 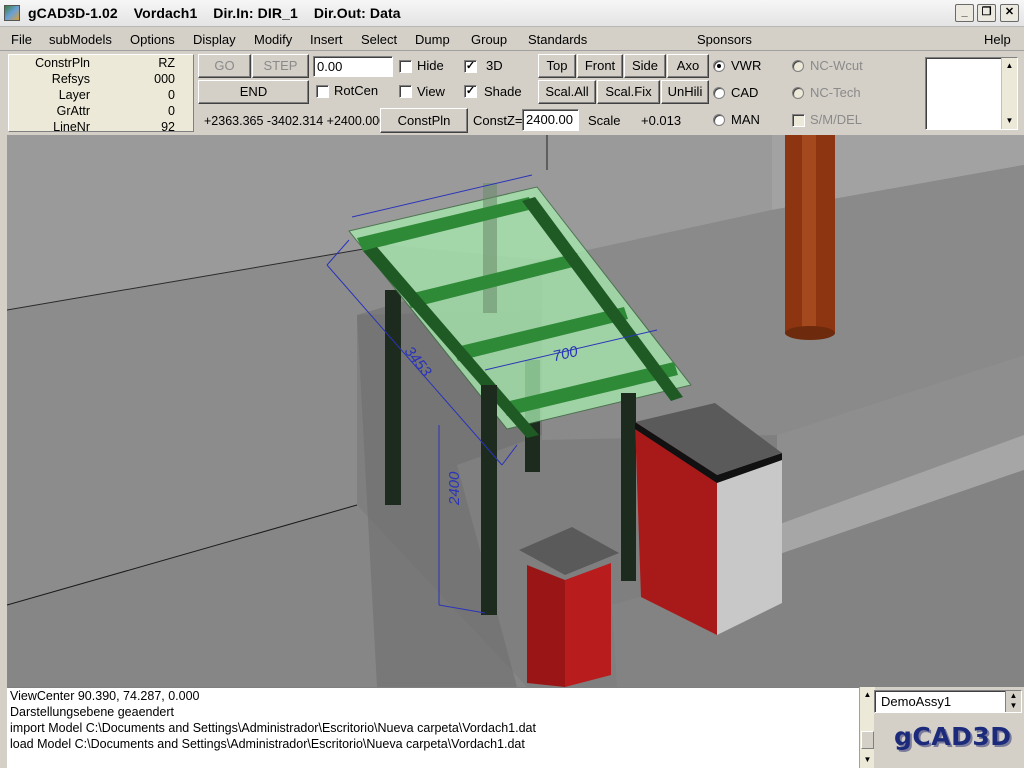 I want to click on menu-file: File, so click(x=21, y=39).